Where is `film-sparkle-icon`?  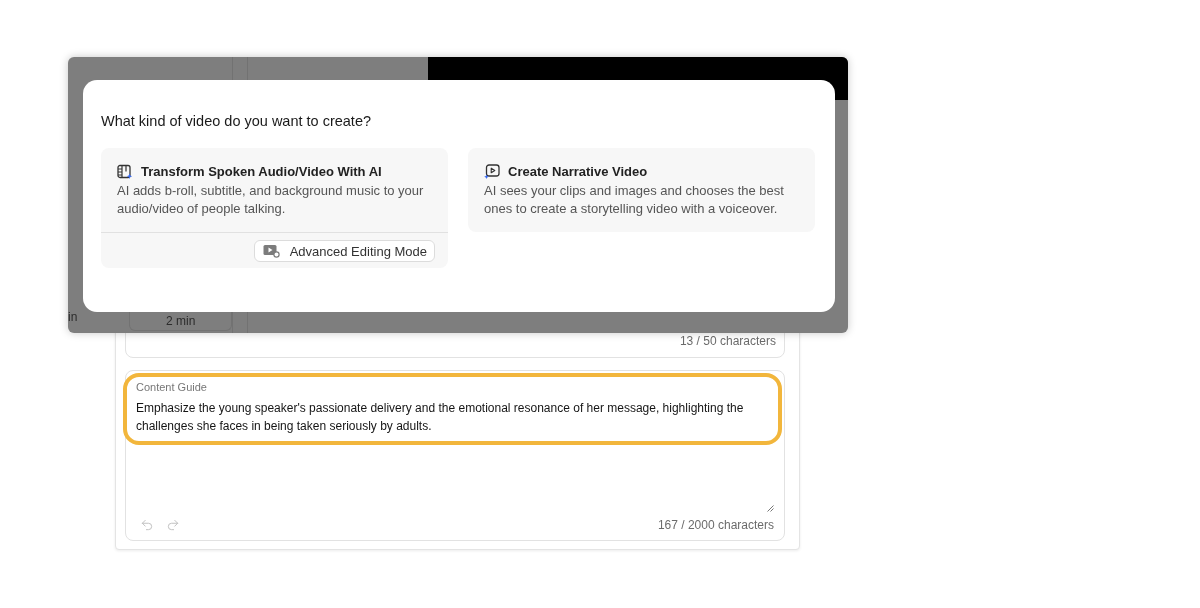
film-sparkle-icon is located at coordinates (125, 172).